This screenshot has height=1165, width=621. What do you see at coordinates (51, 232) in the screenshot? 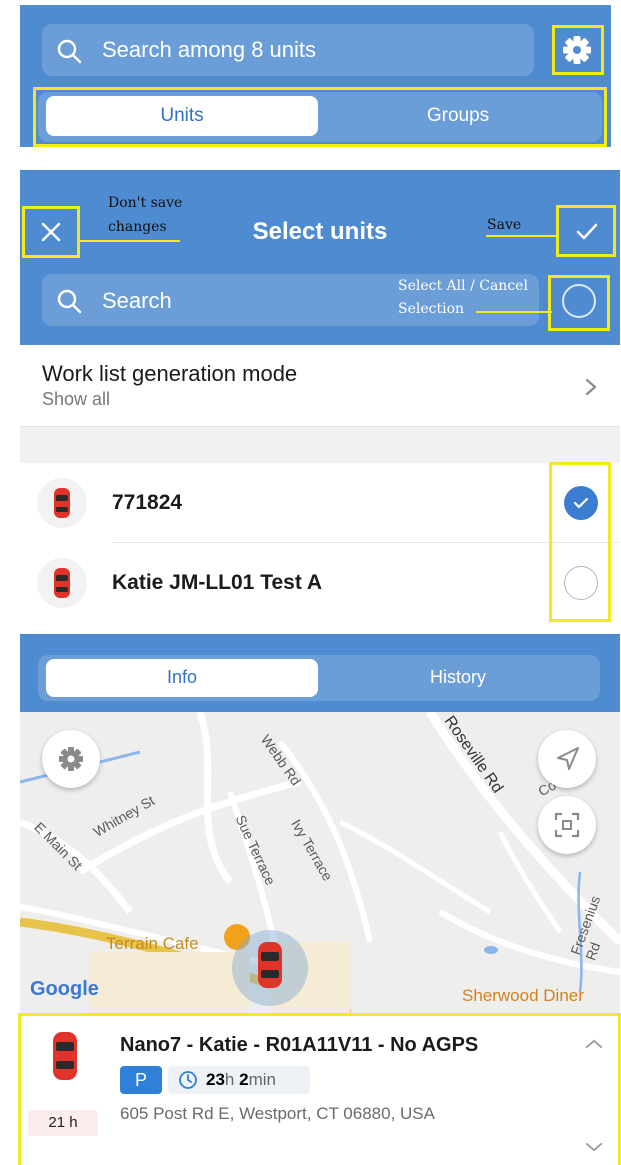
I see `close-highlight` at bounding box center [51, 232].